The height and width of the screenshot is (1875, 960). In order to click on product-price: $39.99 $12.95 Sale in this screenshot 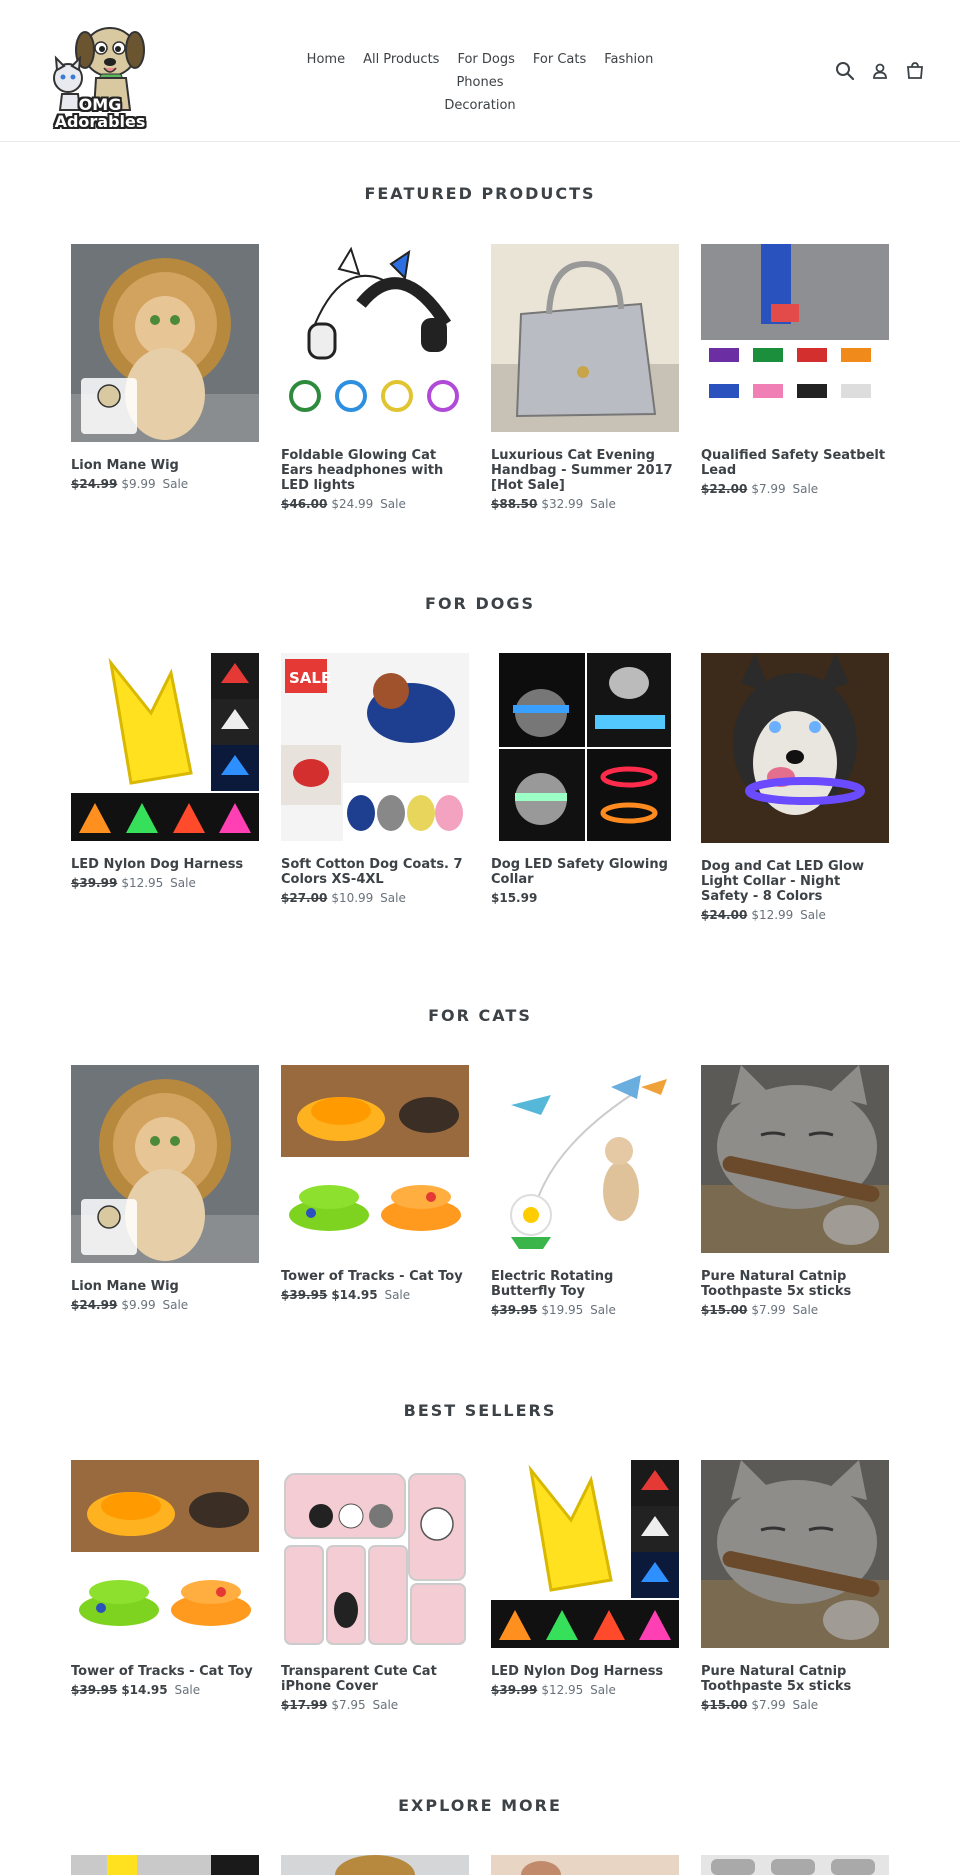, I will do `click(585, 1690)`.